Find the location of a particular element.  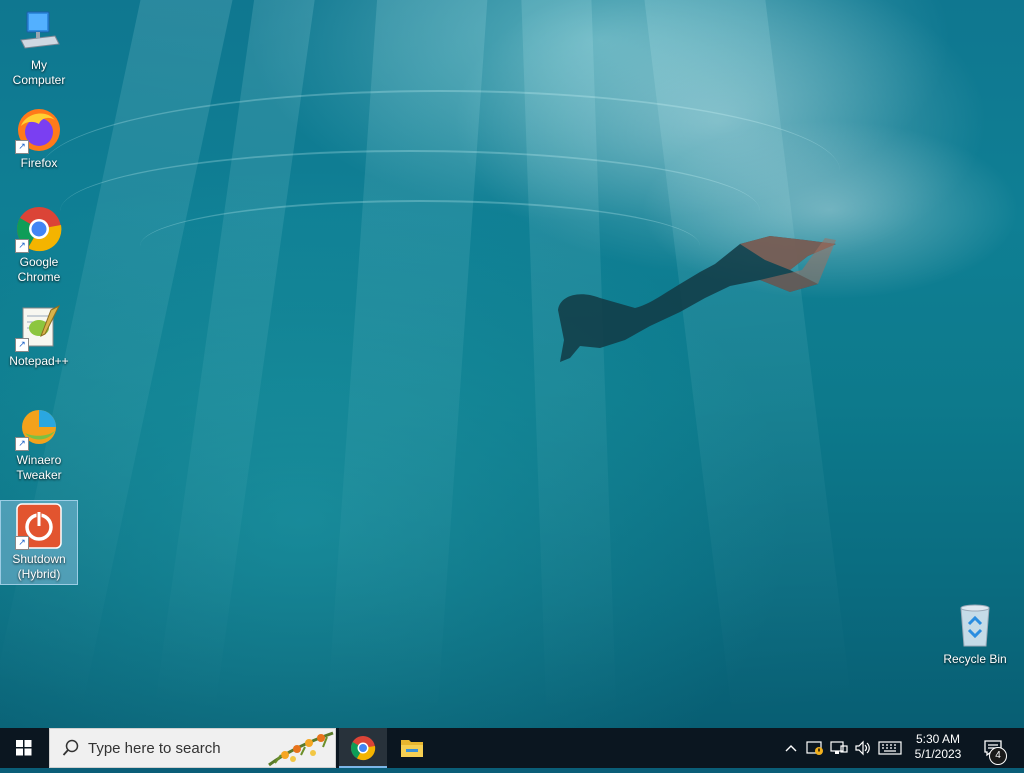

desktop-icon-winaero-tweaker: ↗ Winaero Tweaker is located at coordinates (39, 443).